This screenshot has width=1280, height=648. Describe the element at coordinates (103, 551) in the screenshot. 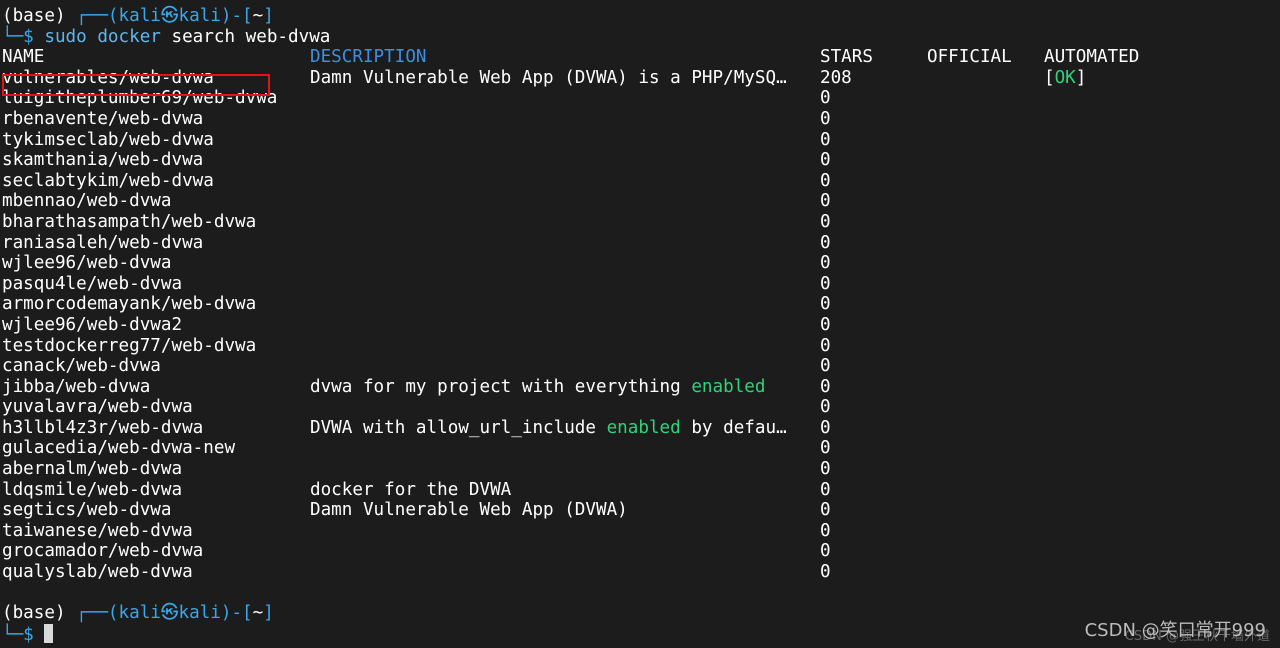

I see `repo-name: grocamador/web-dvwa` at that location.